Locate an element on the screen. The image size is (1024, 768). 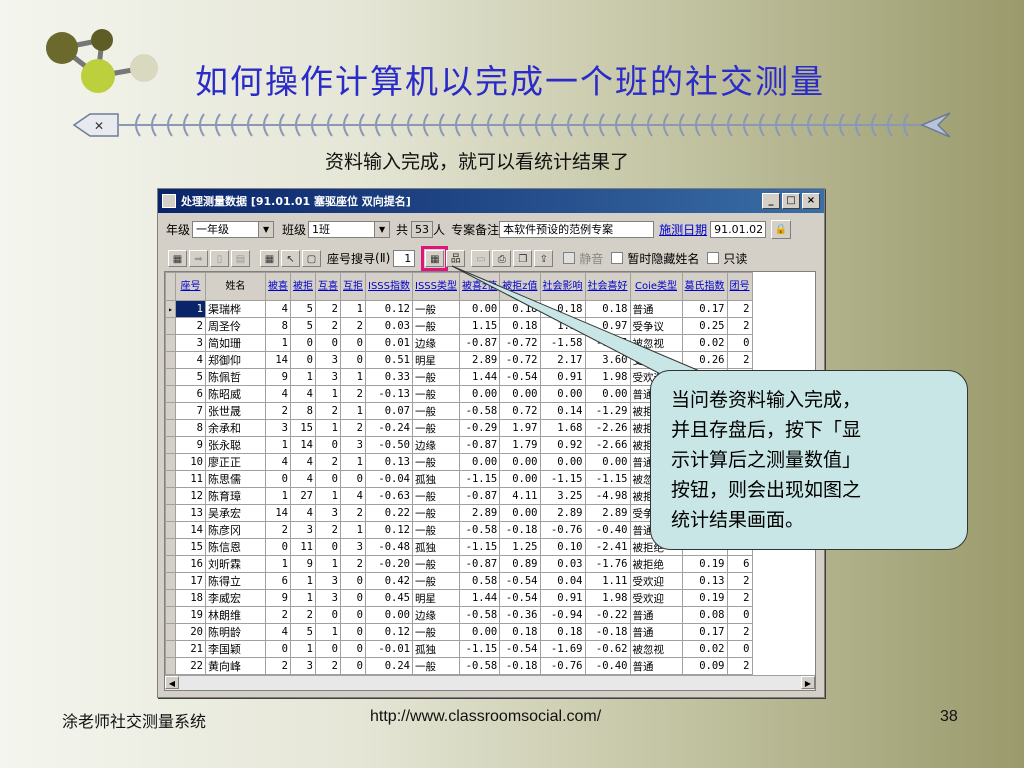
read-only-checkbox is located at coordinates (713, 258).